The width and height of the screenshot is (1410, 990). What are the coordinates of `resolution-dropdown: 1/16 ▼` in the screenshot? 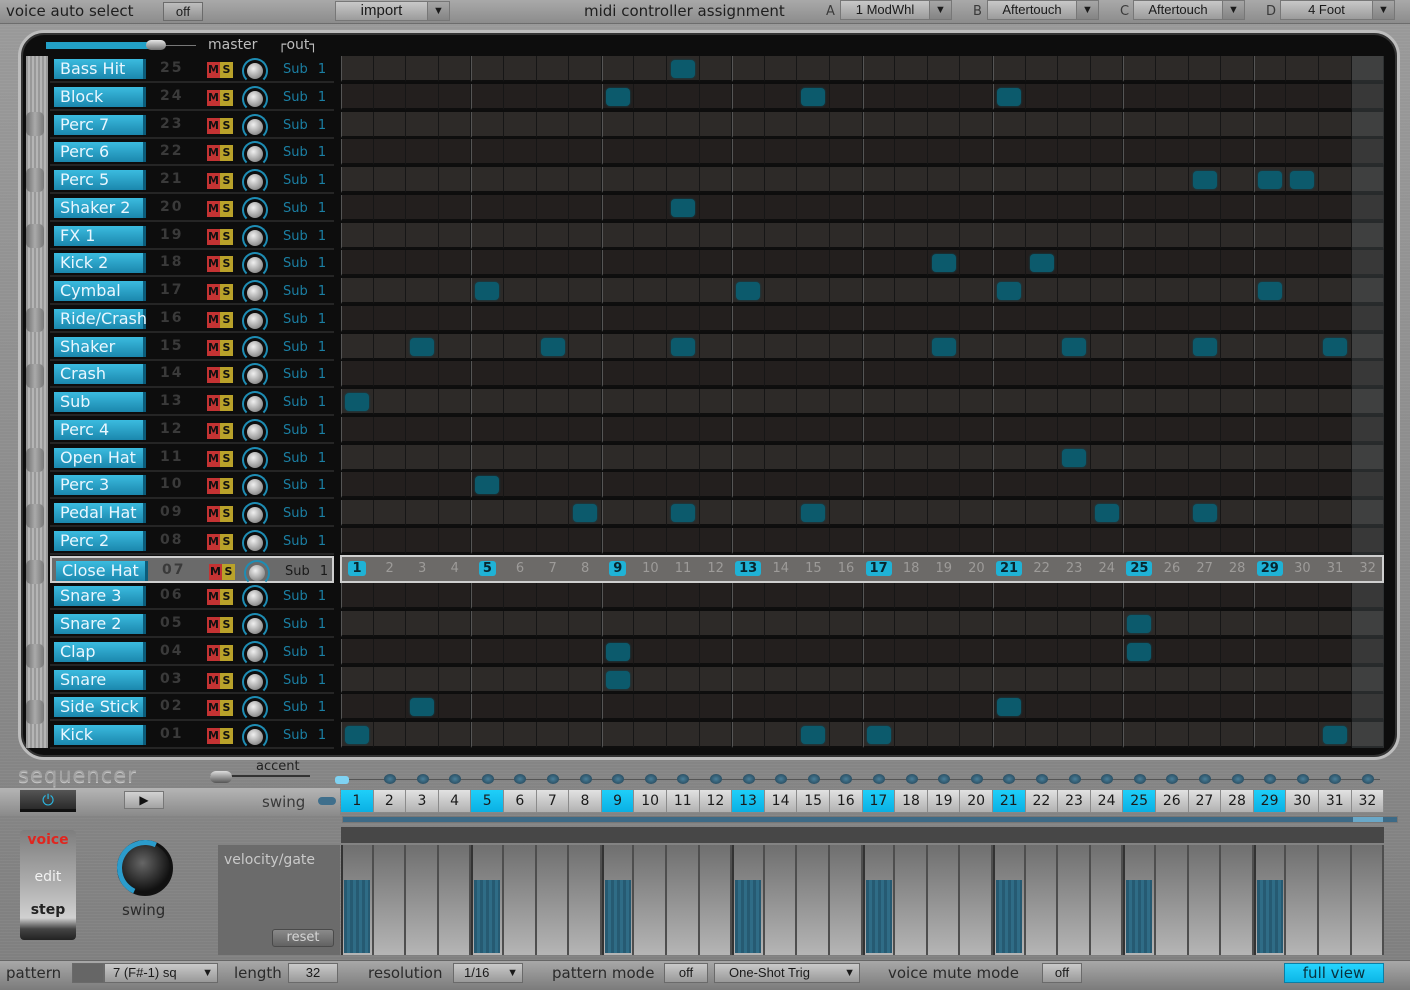 It's located at (488, 973).